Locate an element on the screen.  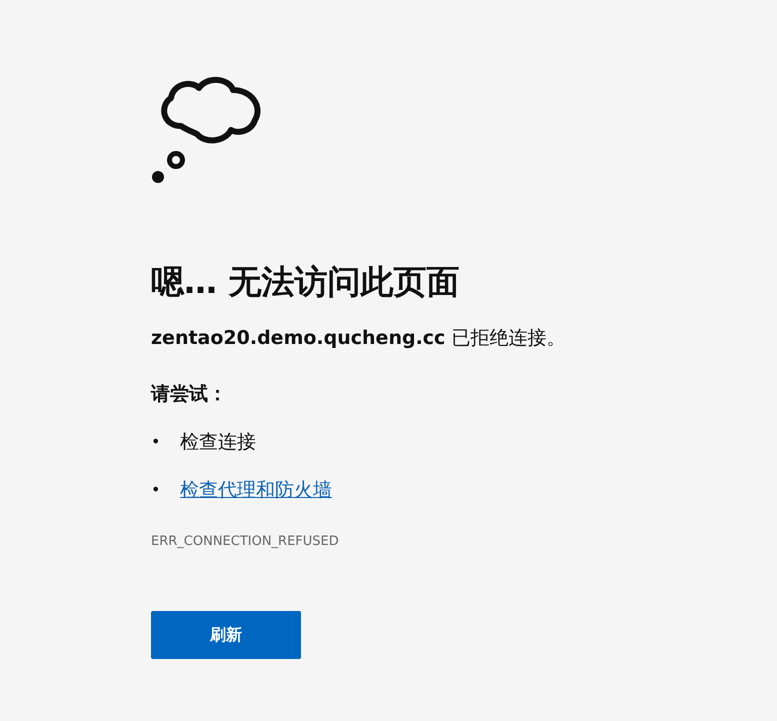
refresh-button: 刷新 is located at coordinates (226, 635).